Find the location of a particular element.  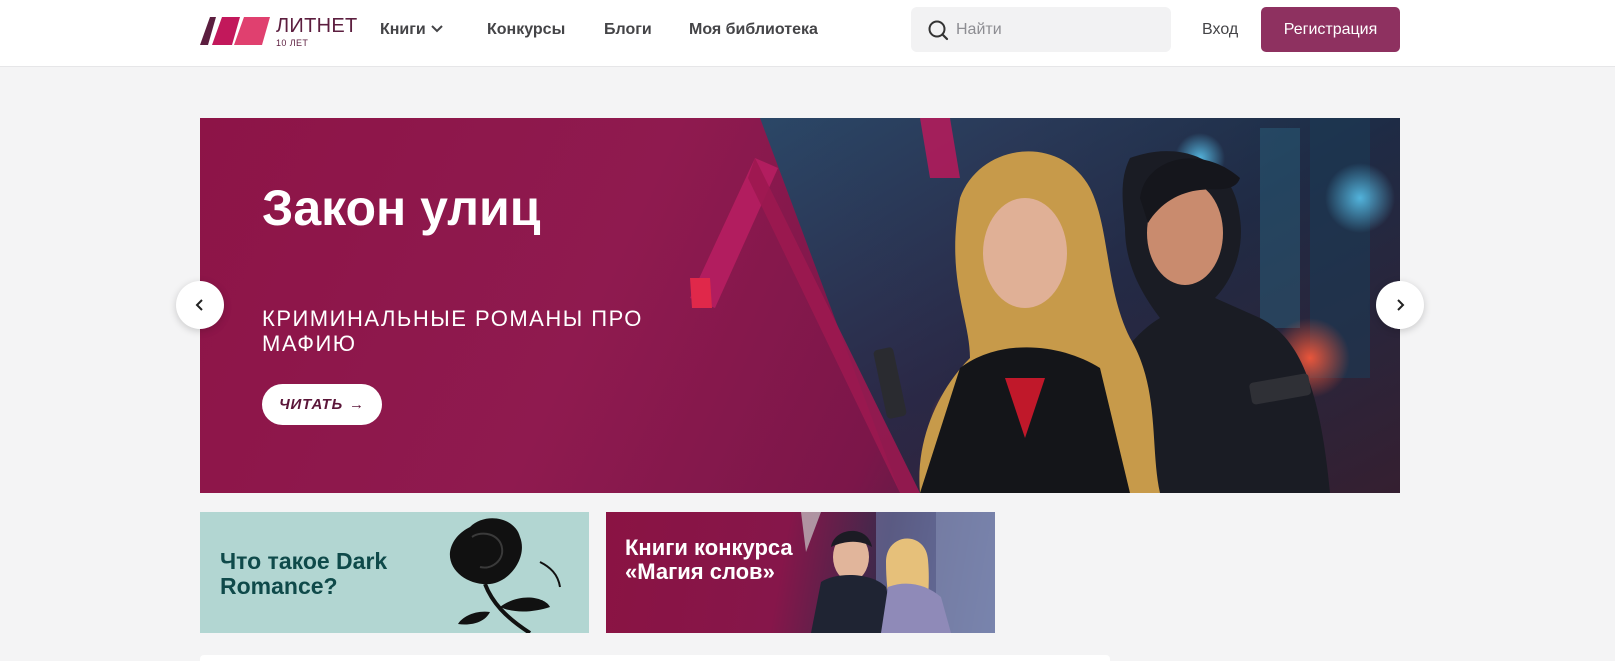

register-button: Регистрация is located at coordinates (1330, 29).